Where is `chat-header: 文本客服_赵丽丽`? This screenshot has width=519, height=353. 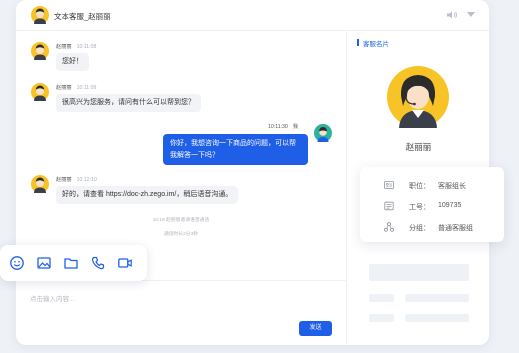
chat-header: 文本客服_赵丽丽 is located at coordinates (252, 15).